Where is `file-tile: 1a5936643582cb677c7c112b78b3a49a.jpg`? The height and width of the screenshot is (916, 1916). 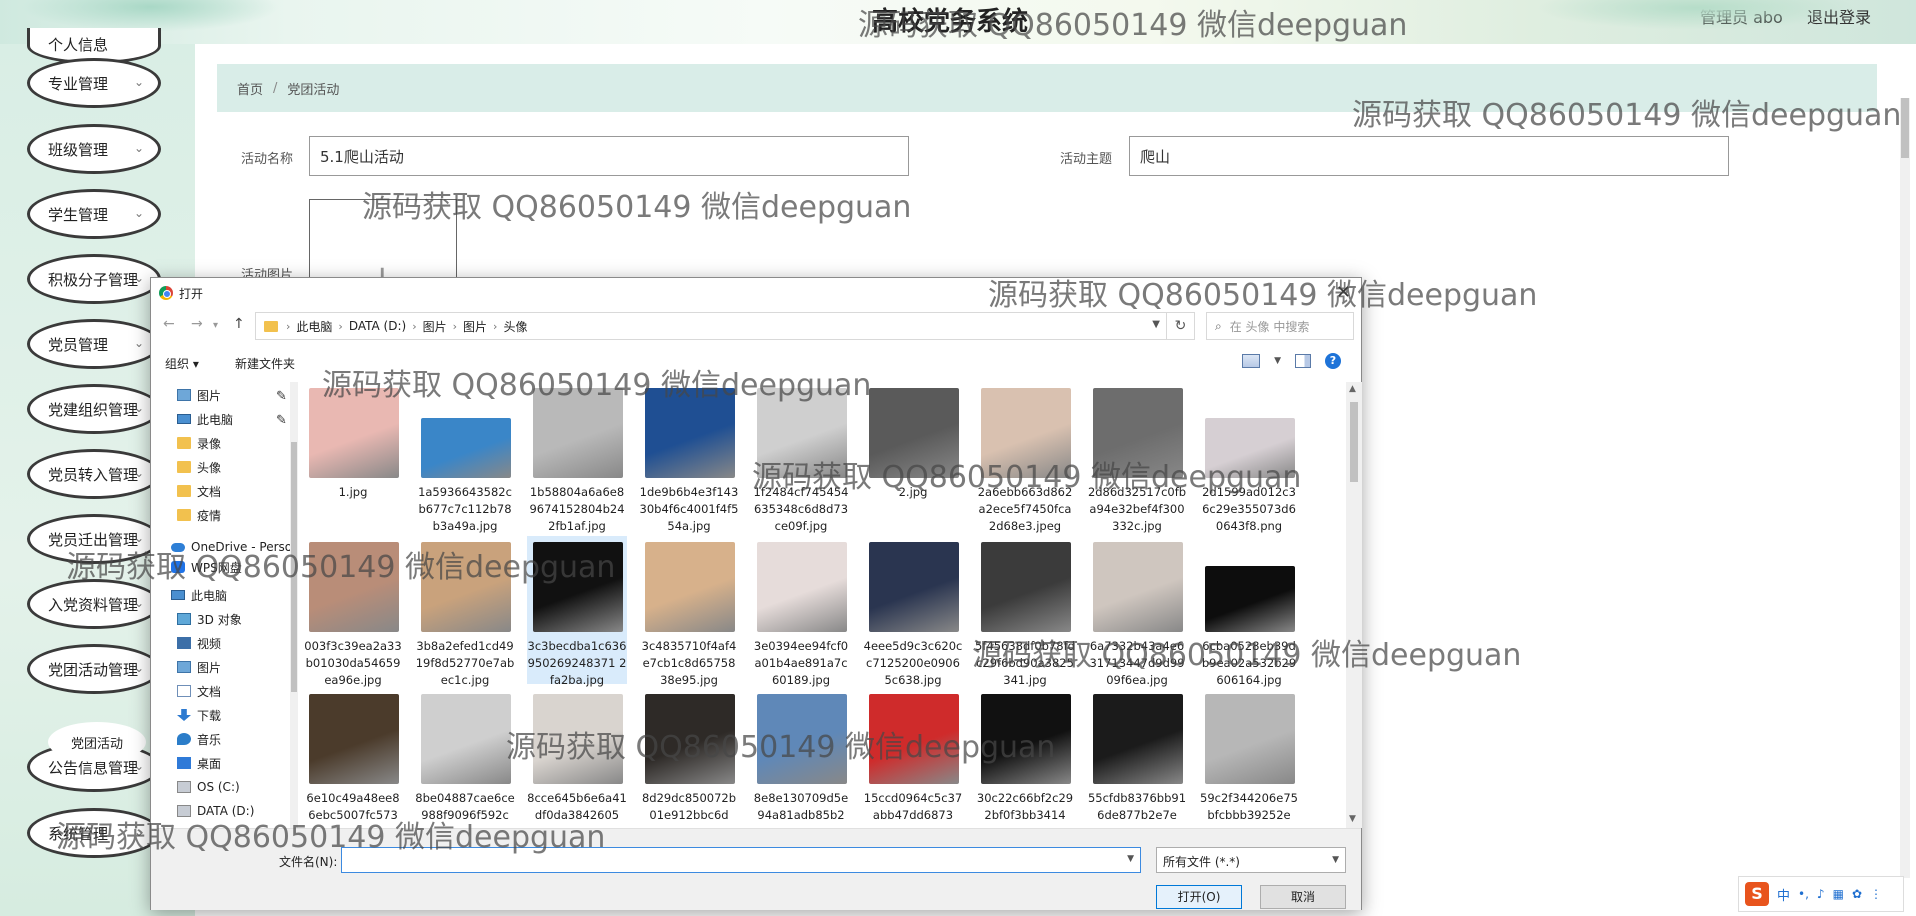 file-tile: 1a5936643582cb677c7c112b78b3a49a.jpg is located at coordinates (465, 457).